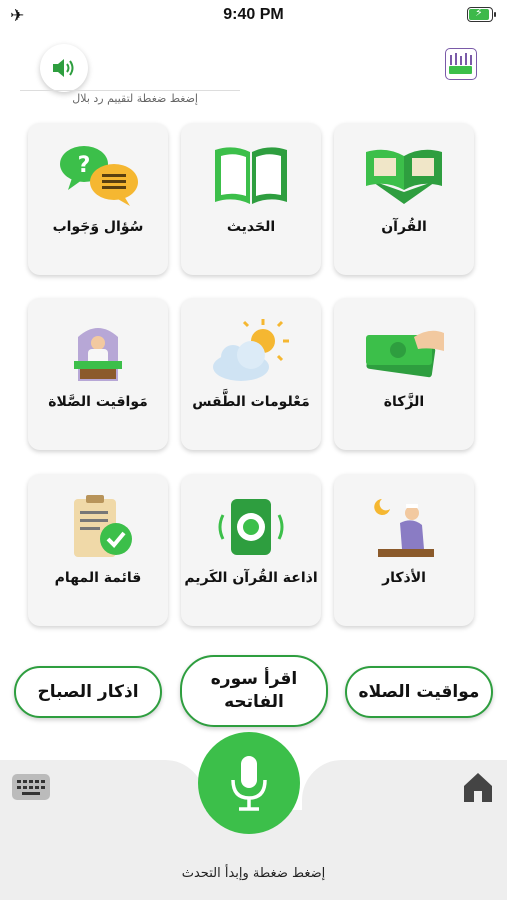 This screenshot has width=507, height=900. What do you see at coordinates (253, 873) in the screenshot?
I see `speak-hint: إضغط ضغطة وإبدأ التحدث` at bounding box center [253, 873].